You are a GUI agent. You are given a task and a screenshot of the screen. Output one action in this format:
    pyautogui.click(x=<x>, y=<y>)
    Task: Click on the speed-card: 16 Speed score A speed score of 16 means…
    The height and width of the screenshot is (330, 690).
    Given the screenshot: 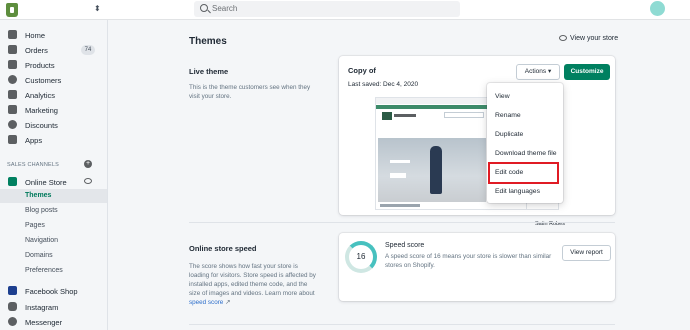 What is the action you would take?
    pyautogui.click(x=477, y=267)
    